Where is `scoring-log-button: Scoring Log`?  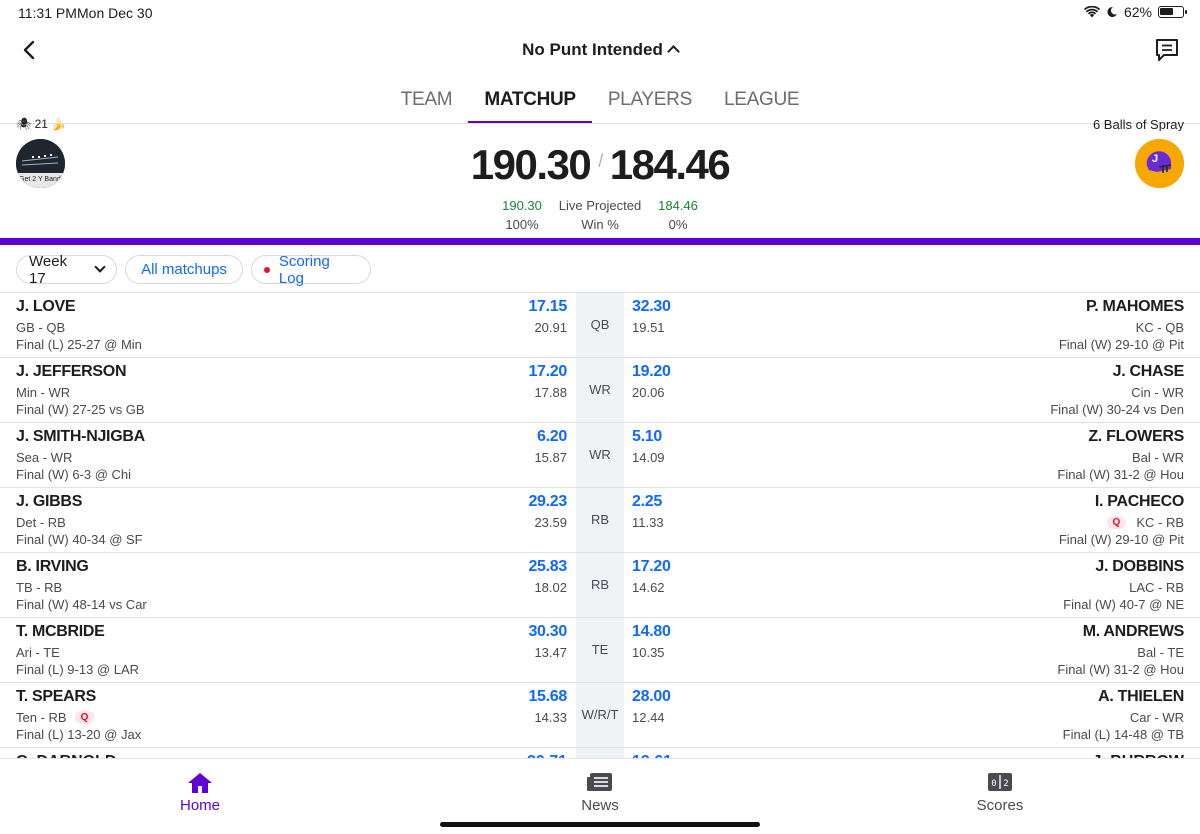
scoring-log-button: Scoring Log is located at coordinates (311, 269).